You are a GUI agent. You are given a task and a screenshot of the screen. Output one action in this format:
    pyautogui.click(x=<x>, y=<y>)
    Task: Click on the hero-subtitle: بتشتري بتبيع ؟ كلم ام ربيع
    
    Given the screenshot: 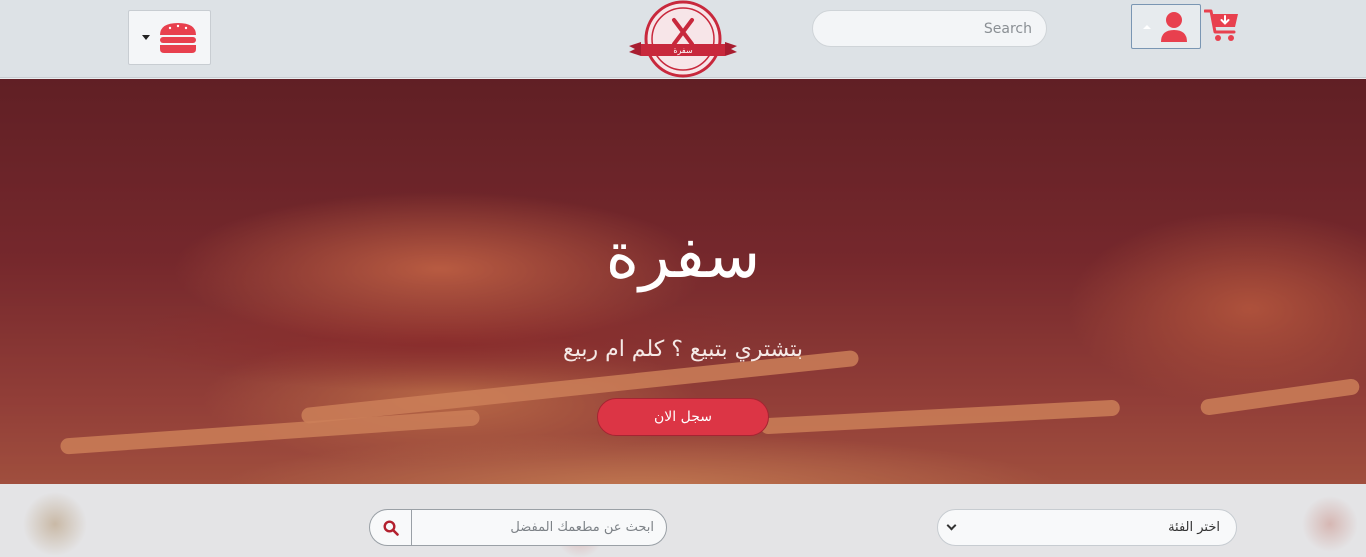 What is the action you would take?
    pyautogui.click(x=682, y=349)
    